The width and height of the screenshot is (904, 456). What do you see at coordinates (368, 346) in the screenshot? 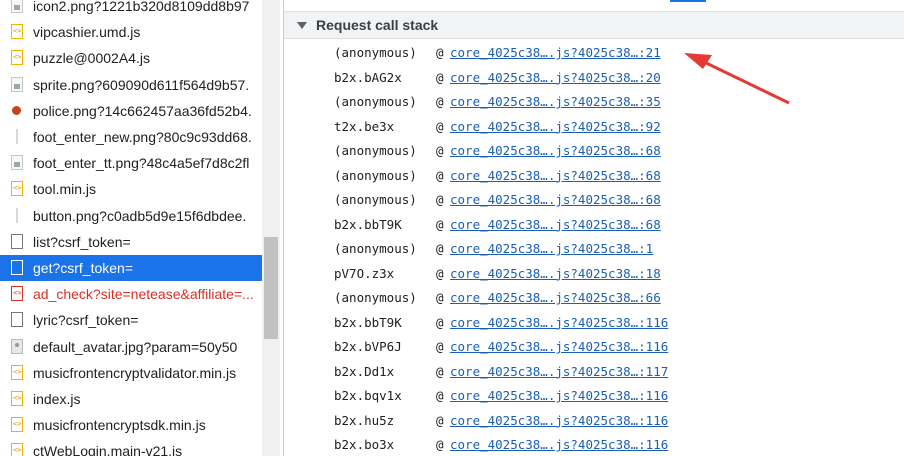
I see `function-name: b2x.bVP6J` at bounding box center [368, 346].